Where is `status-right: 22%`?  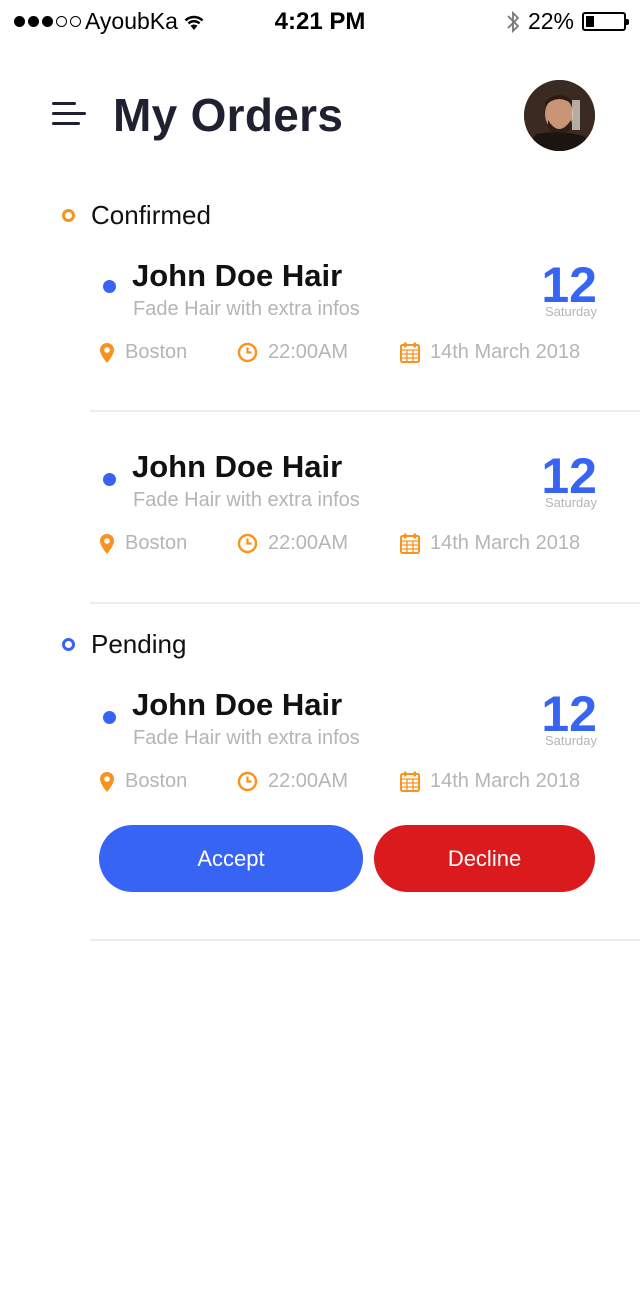
status-right: 22% is located at coordinates (567, 21).